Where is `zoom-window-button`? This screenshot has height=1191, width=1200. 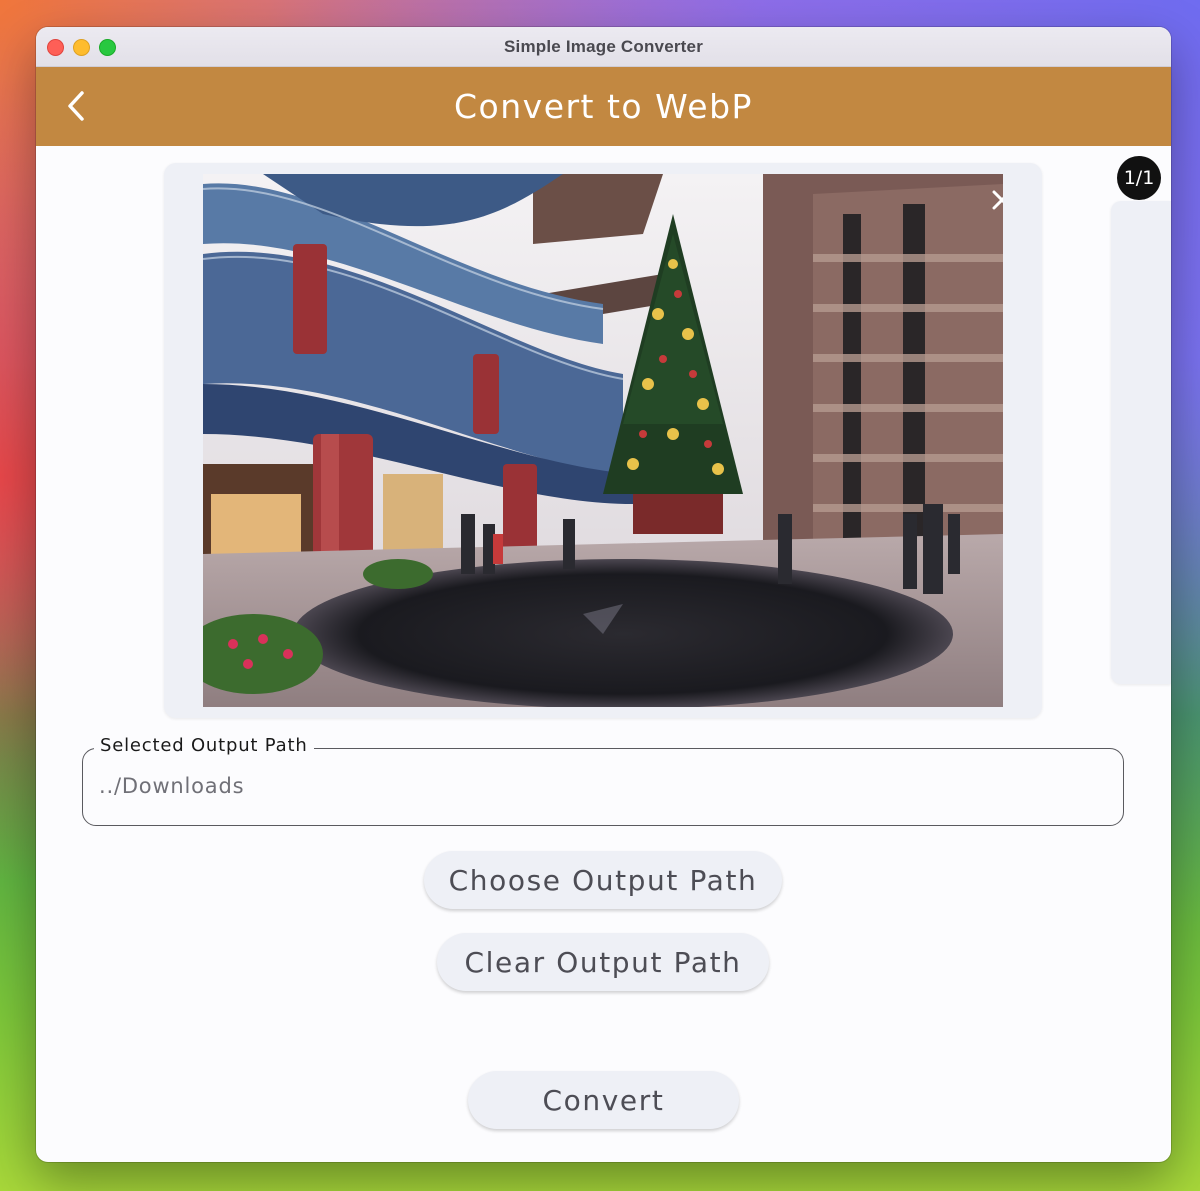
zoom-window-button is located at coordinates (107, 47).